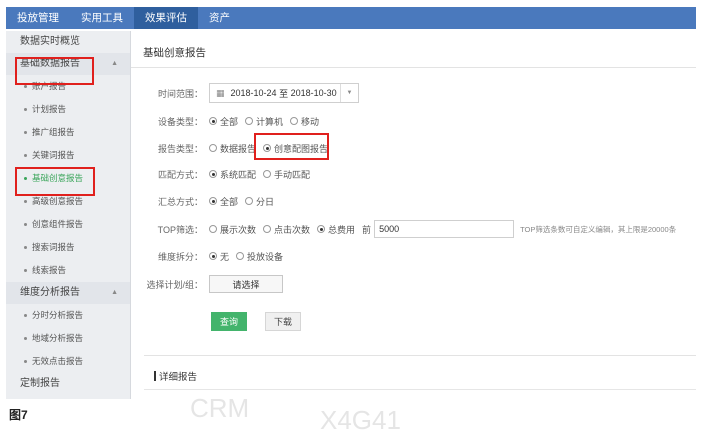 This screenshot has width=707, height=436. Describe the element at coordinates (238, 148) in the screenshot. I see `radio-label: 数据报告` at that location.